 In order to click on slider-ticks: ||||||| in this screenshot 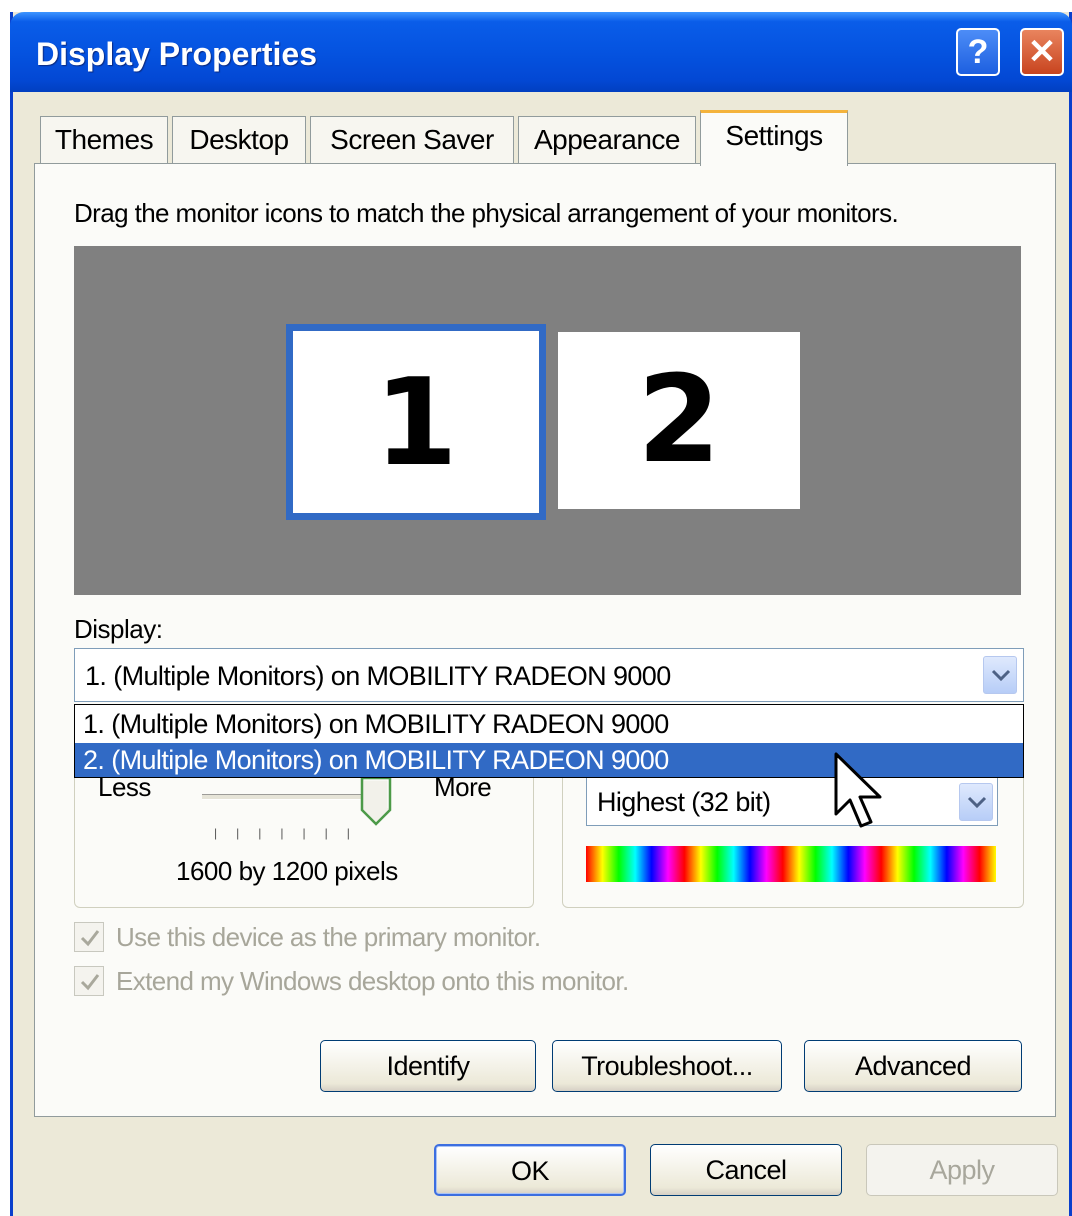, I will do `click(291, 833)`.